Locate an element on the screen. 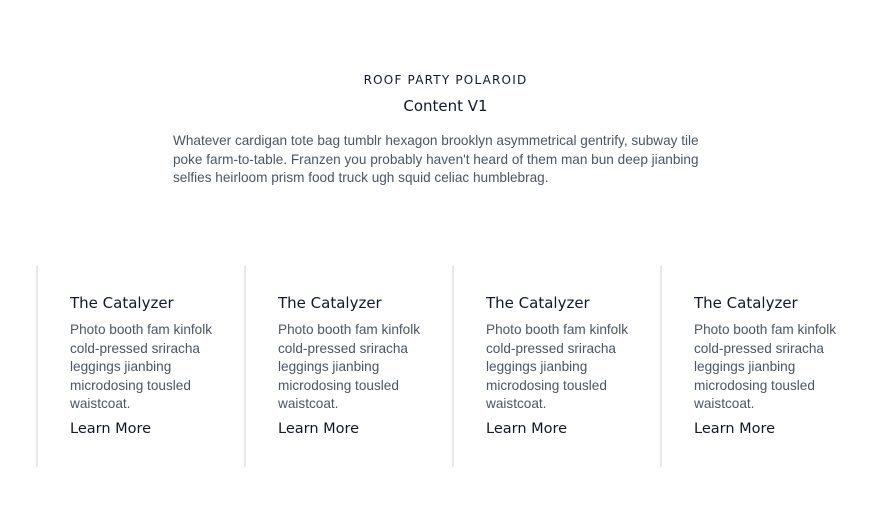  section-header: ROOF PARTY POLAROID Content V1 is located at coordinates (445, 94).